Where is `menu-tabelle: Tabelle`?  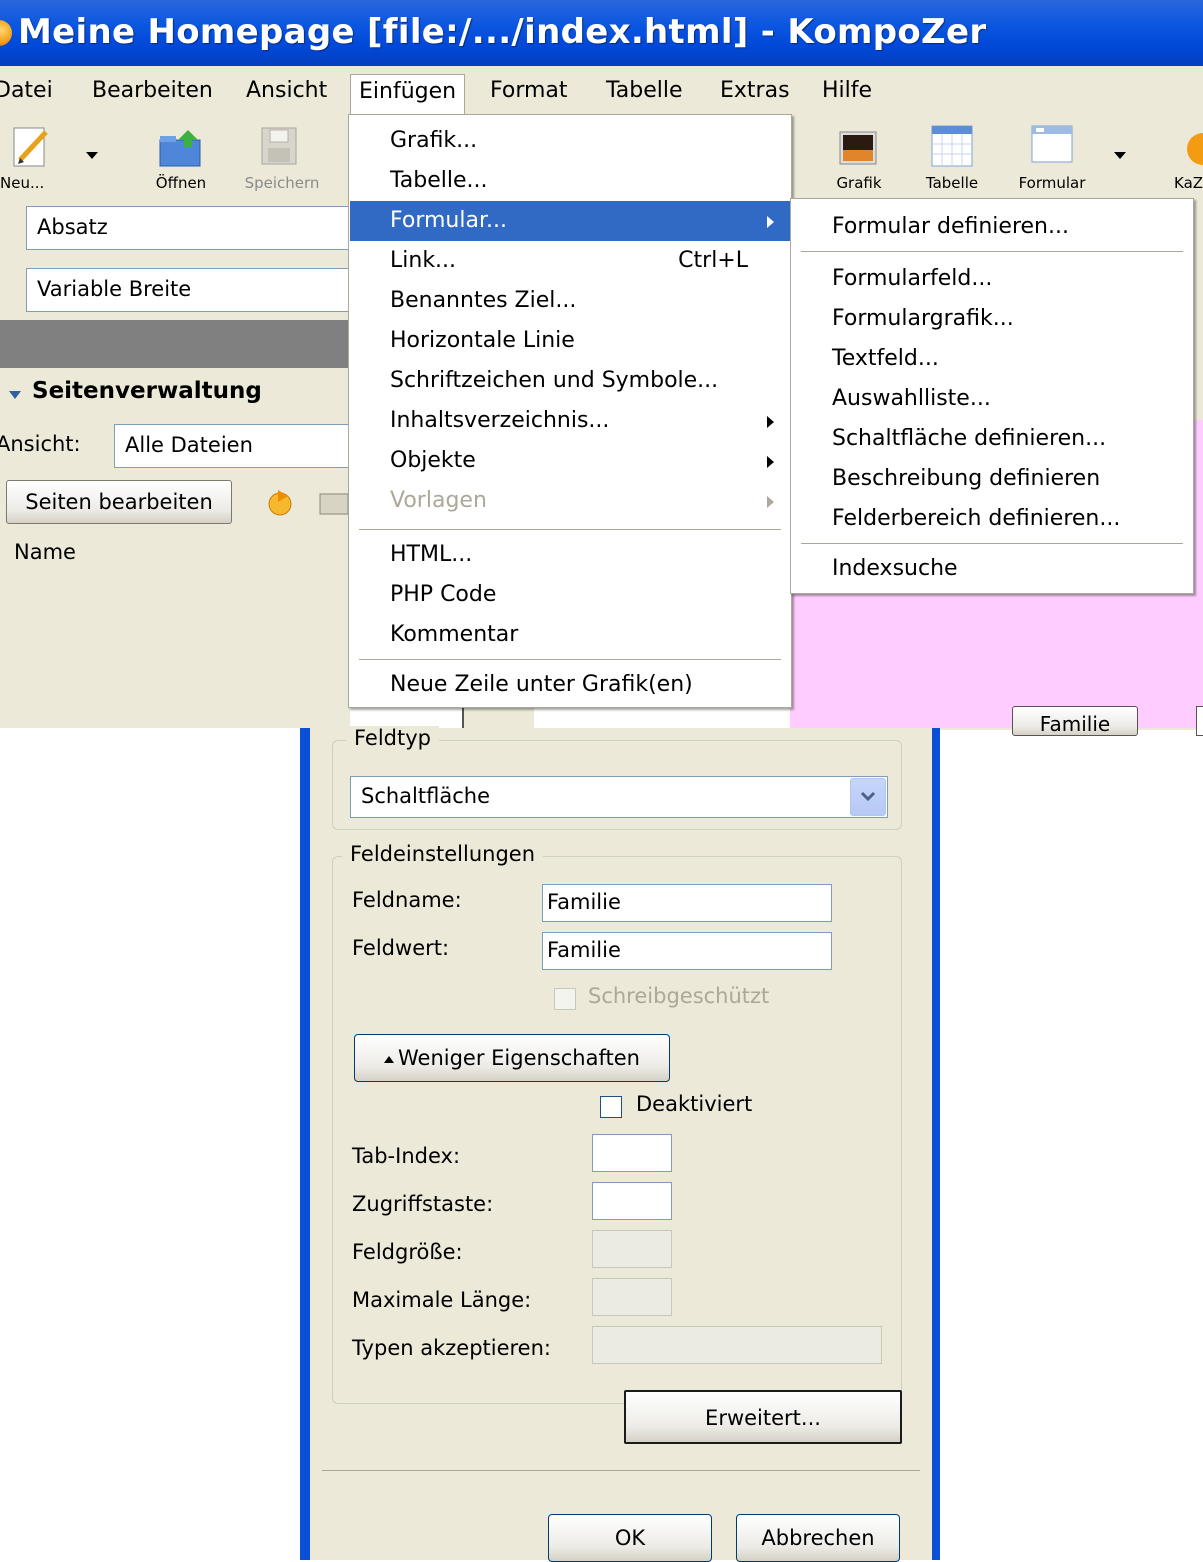 menu-tabelle: Tabelle is located at coordinates (644, 91).